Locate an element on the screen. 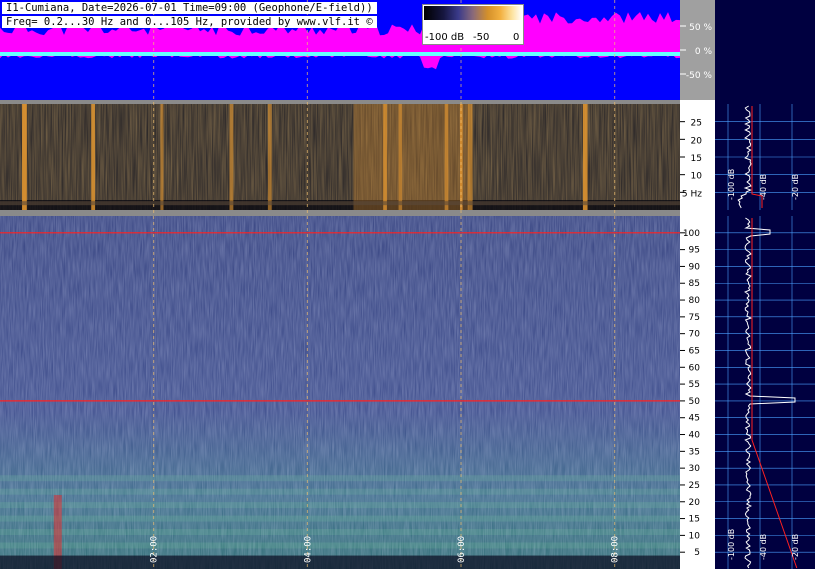  high-freq-tick-label: 65 is located at coordinates (694, 351).